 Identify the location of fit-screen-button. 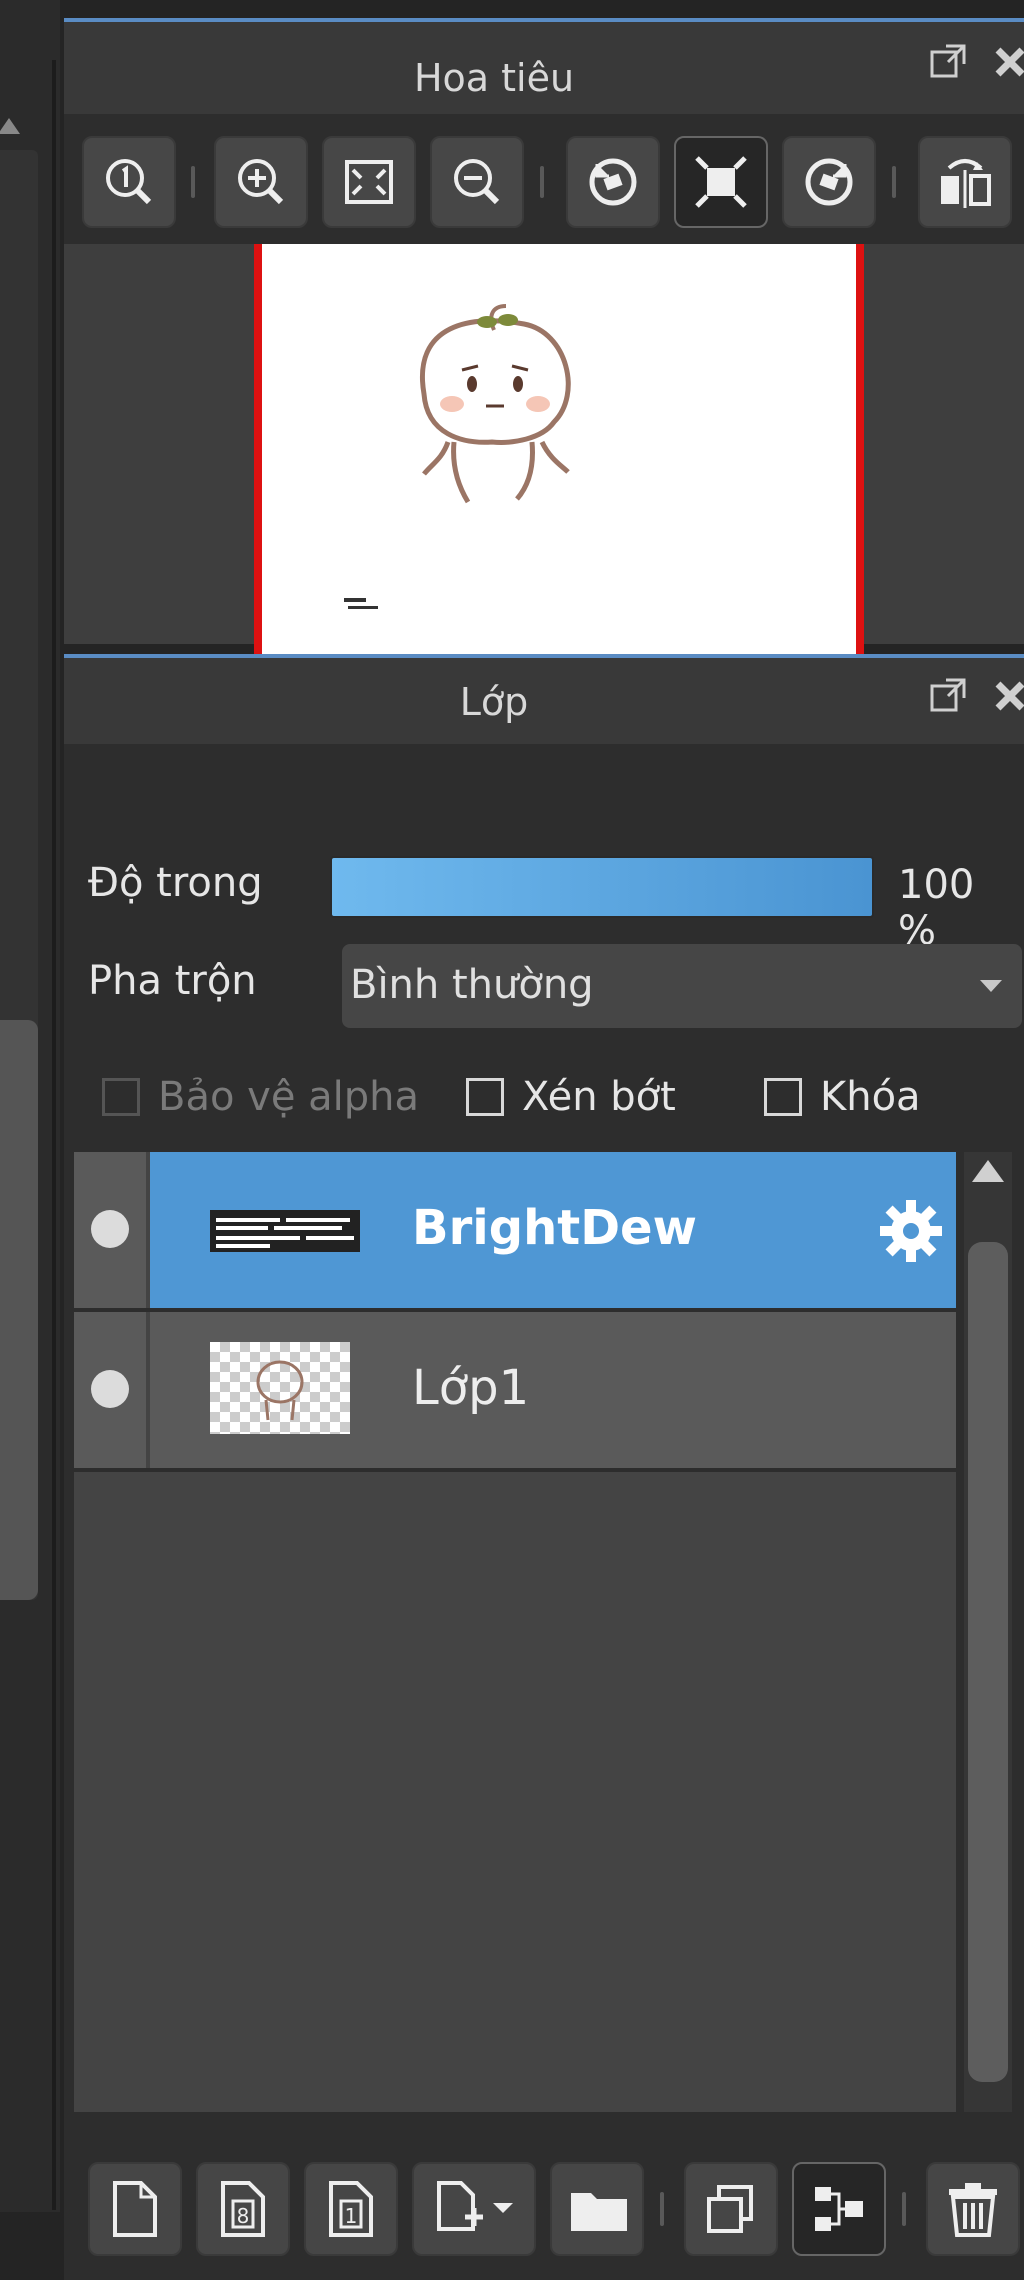
(721, 182).